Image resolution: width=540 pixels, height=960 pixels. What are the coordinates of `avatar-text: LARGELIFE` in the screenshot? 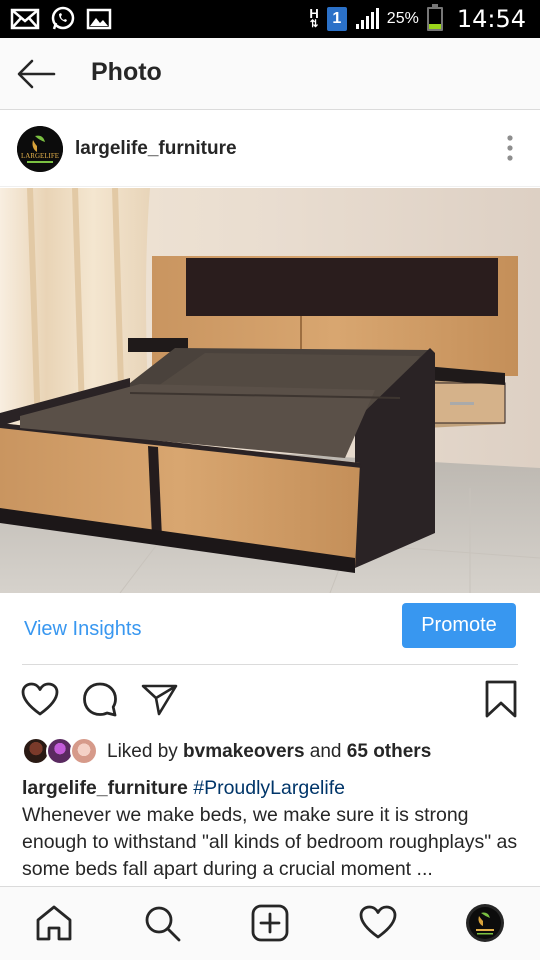 It's located at (40, 156).